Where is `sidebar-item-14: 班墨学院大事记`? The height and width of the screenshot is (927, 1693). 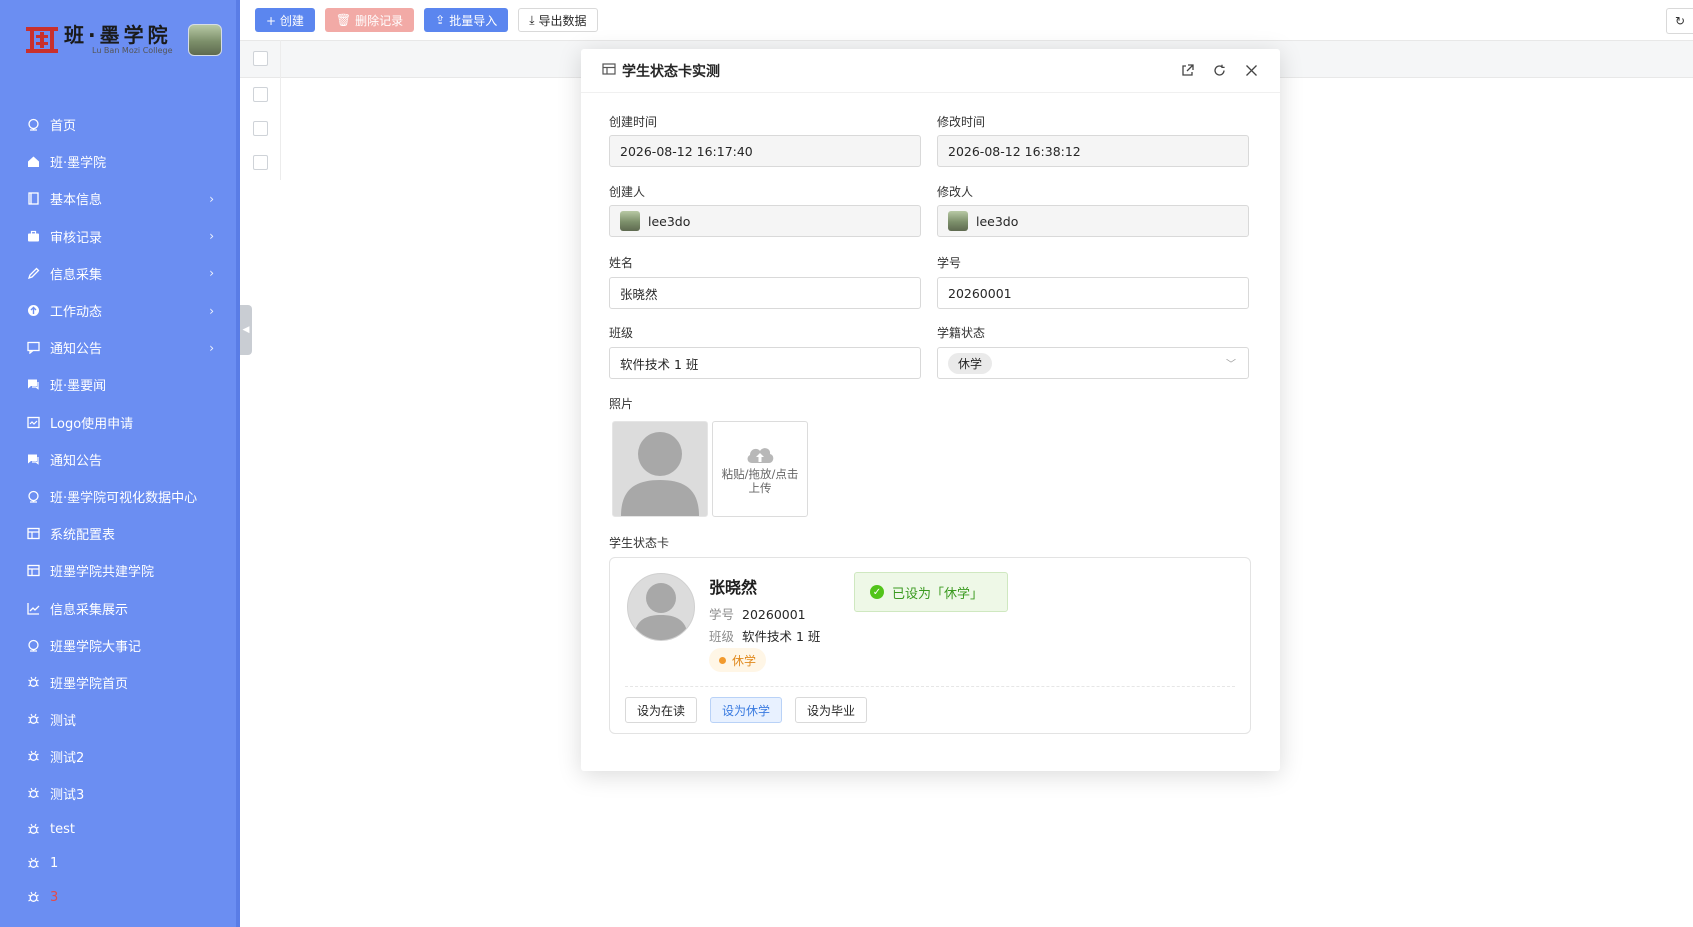
sidebar-item-14: 班墨学院大事记 is located at coordinates (120, 645).